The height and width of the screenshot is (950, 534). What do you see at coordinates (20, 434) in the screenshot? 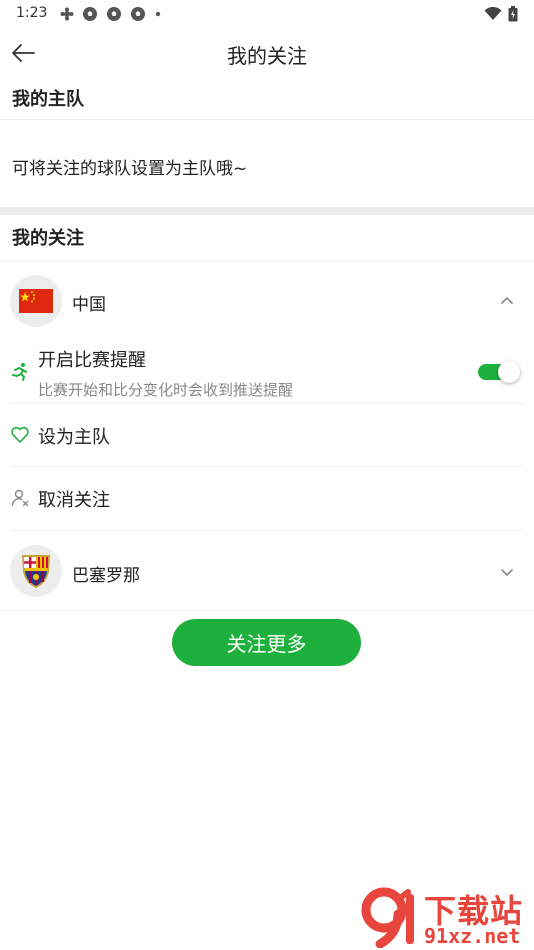
I see `heart-icon` at bounding box center [20, 434].